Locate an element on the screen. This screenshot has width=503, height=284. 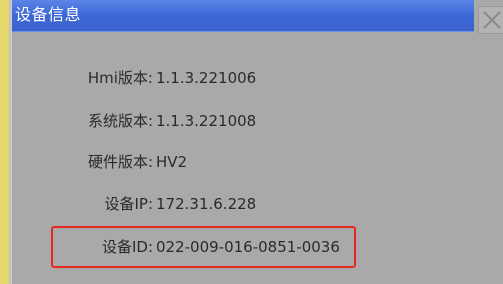
field-row-hmi-version: Hmi版本: 1.1.3.221006 is located at coordinates (242, 78).